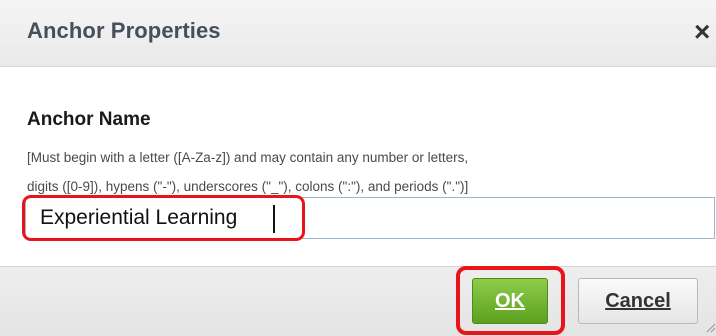 The width and height of the screenshot is (716, 336). What do you see at coordinates (705, 32) in the screenshot?
I see `close-icon: ×` at bounding box center [705, 32].